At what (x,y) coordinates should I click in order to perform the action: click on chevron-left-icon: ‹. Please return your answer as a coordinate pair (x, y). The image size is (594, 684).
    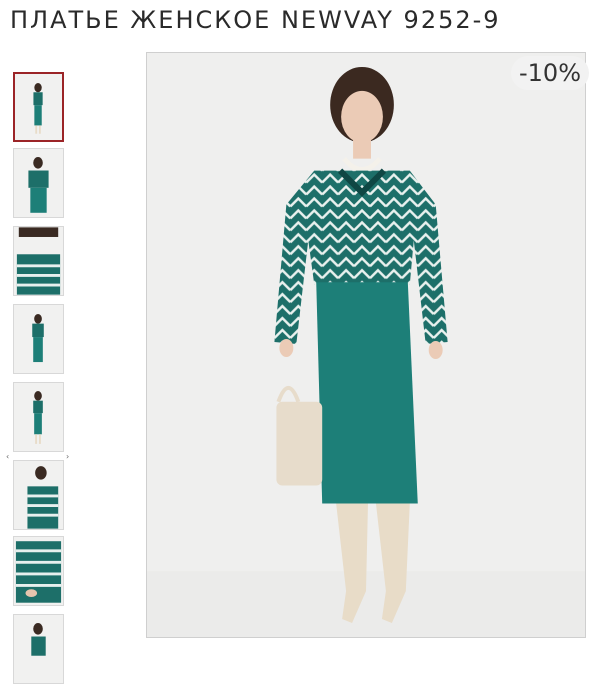
    Looking at the image, I should click on (7, 456).